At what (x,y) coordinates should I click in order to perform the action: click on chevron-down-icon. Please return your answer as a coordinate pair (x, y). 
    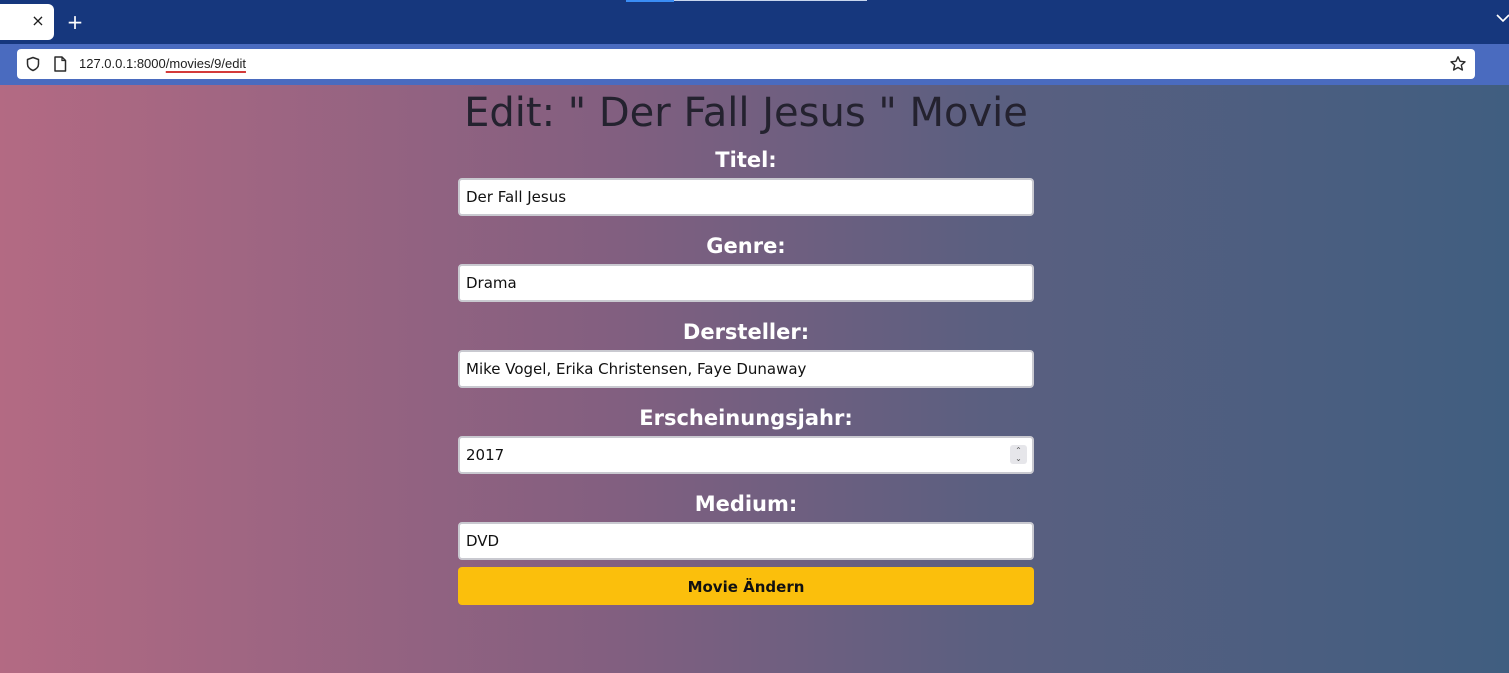
    Looking at the image, I should click on (1502, 18).